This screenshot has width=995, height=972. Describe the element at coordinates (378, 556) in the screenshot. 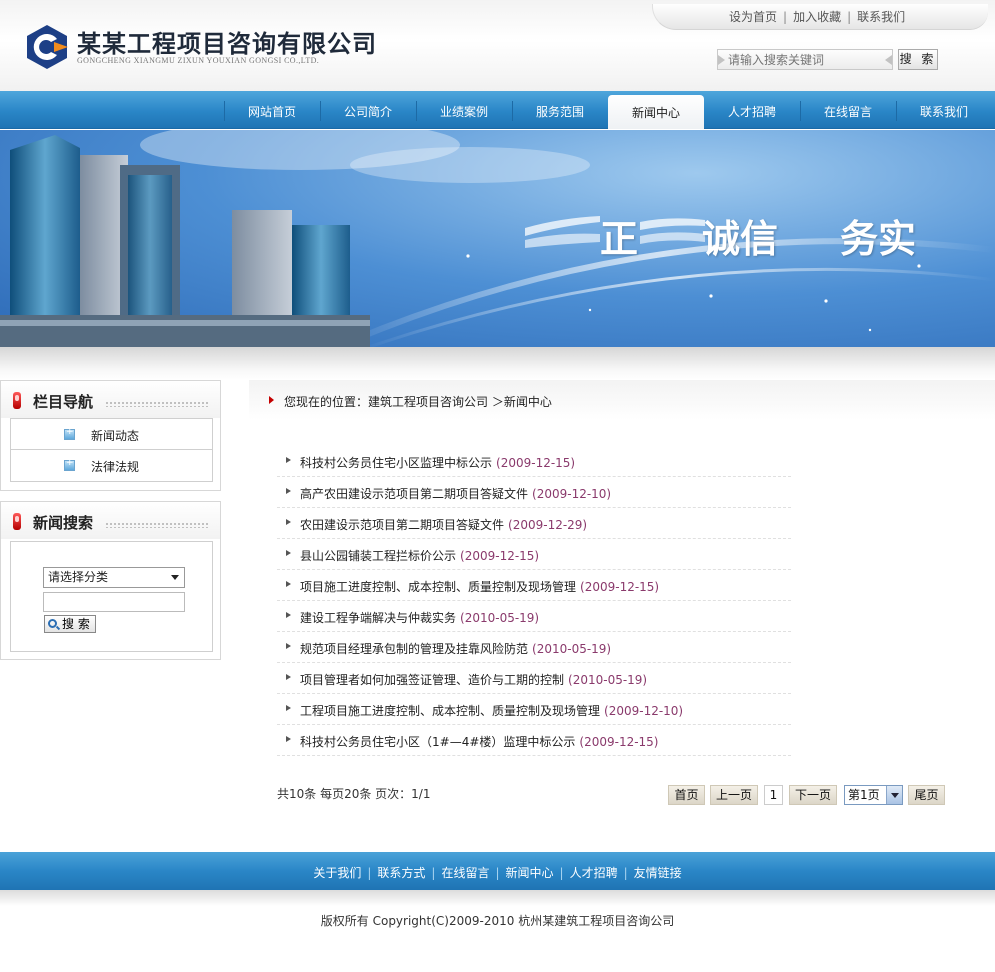

I see `news-title: 县山公园铺装工程拦标价公示` at that location.